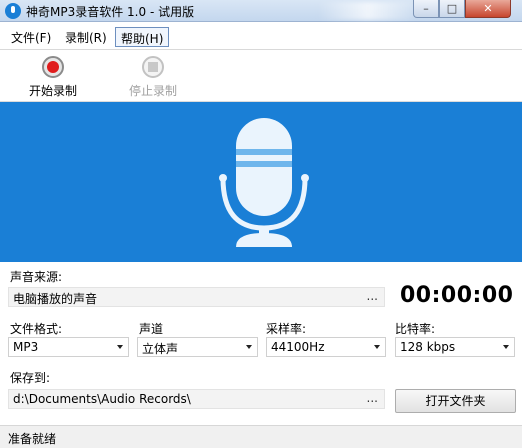 The width and height of the screenshot is (522, 448). Describe the element at coordinates (160, 349) in the screenshot. I see `channel-value: 立体声` at that location.